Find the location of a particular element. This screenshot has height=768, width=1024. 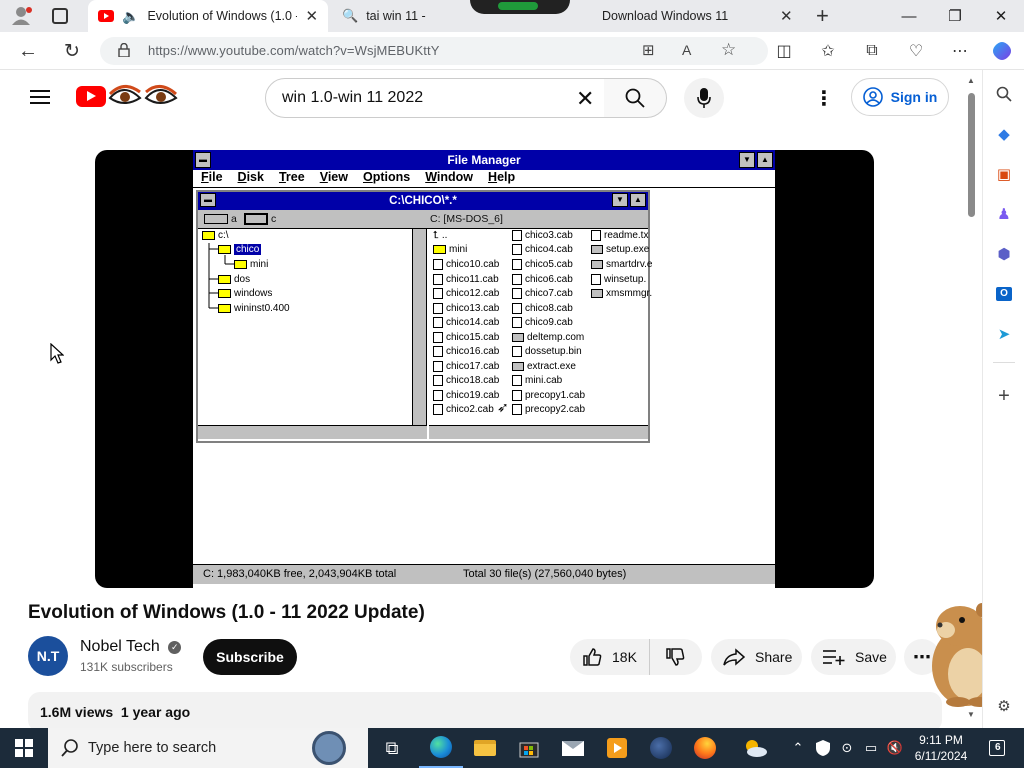

file-name: chico8.cab is located at coordinates (549, 308).